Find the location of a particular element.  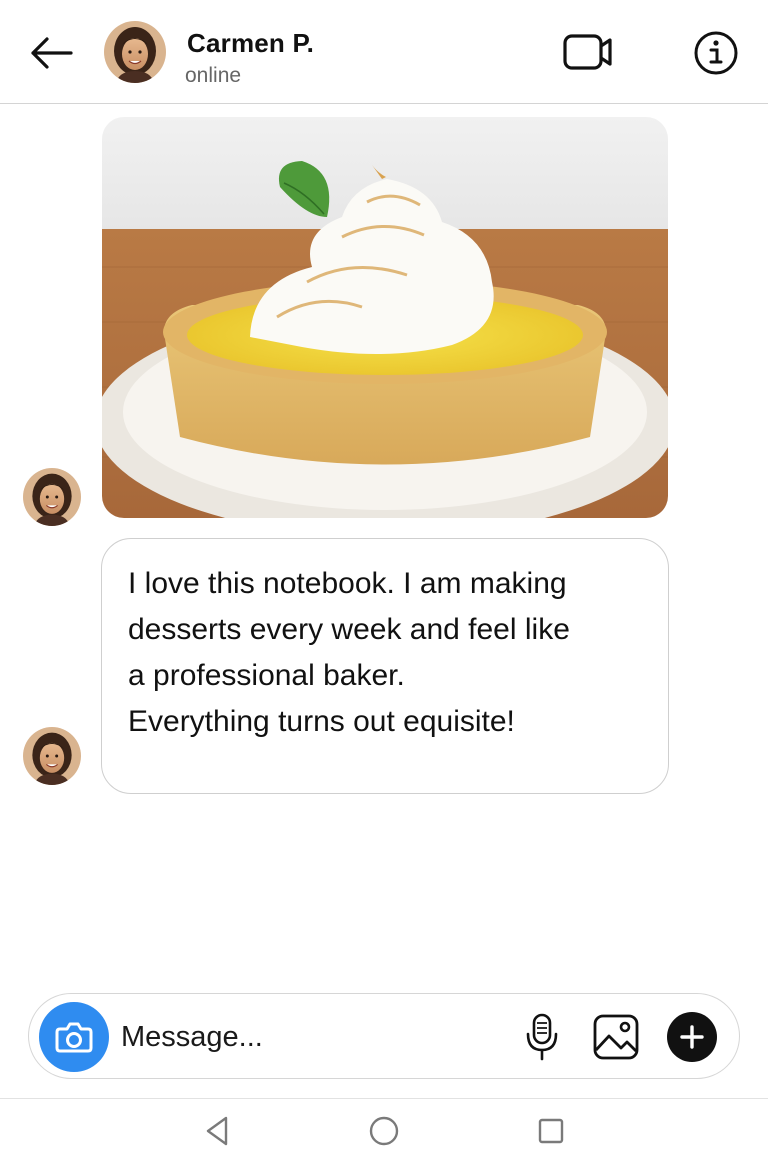

info-icon is located at coordinates (716, 53).